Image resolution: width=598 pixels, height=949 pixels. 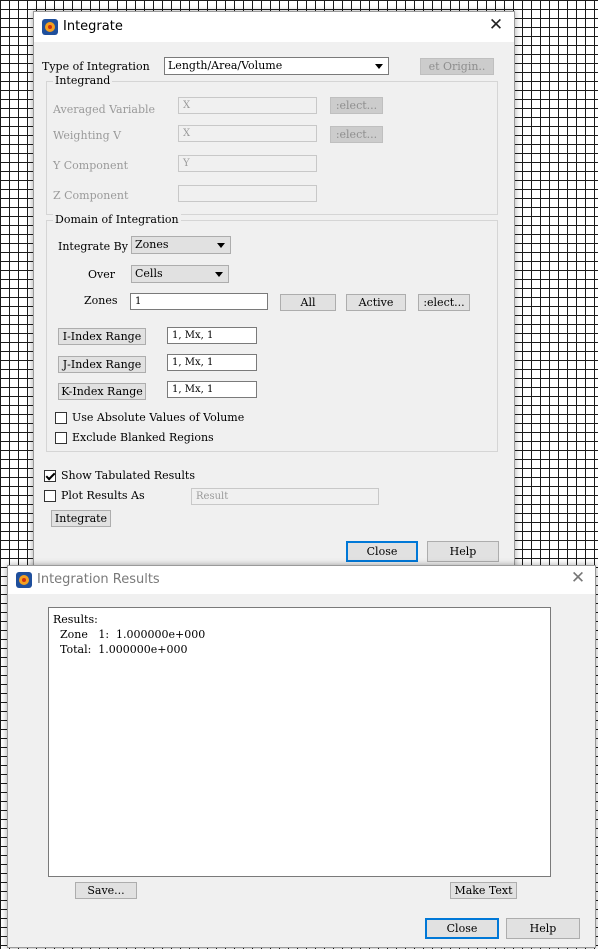 What do you see at coordinates (212, 389) in the screenshot?
I see `k-index-range-field: 1, Mx, 1` at bounding box center [212, 389].